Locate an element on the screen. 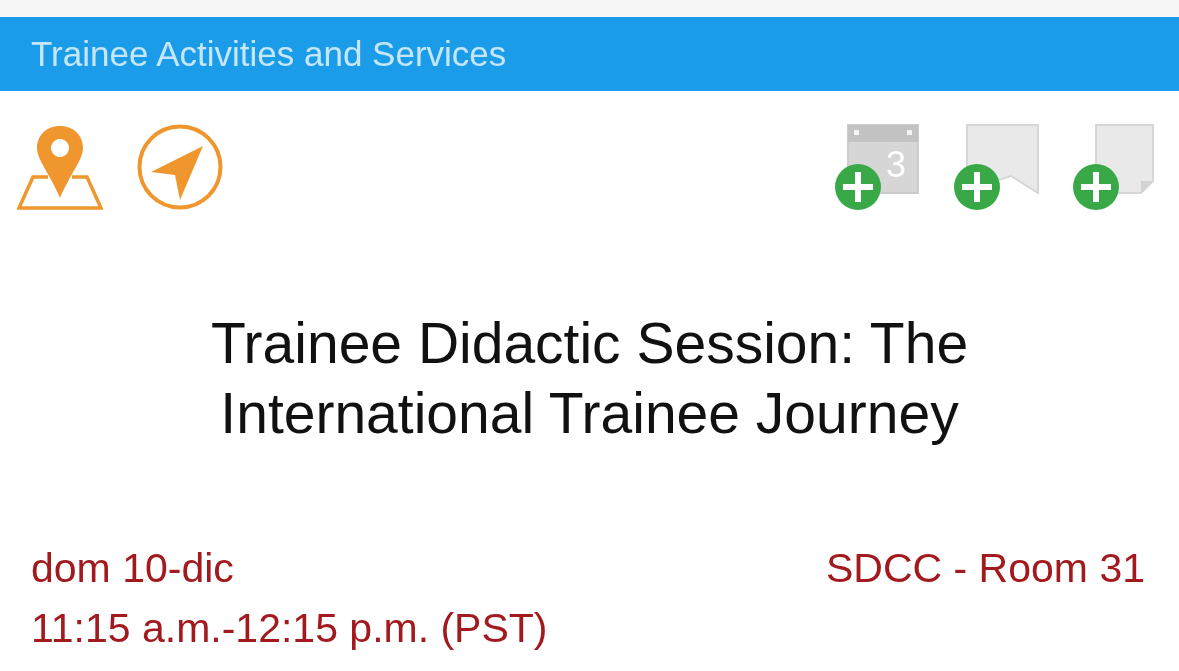 The width and height of the screenshot is (1179, 671). map-pin-icon is located at coordinates (60, 167).